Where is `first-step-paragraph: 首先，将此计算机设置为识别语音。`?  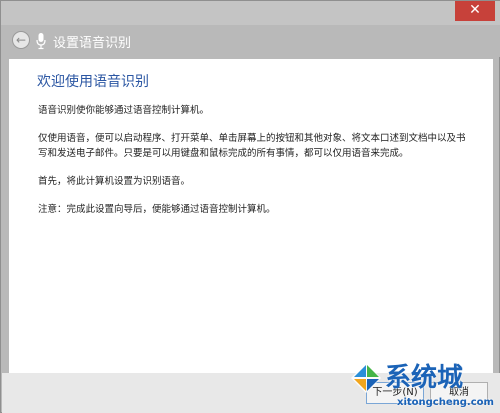 first-step-paragraph: 首先，将此计算机设置为识别语音。 is located at coordinates (114, 181).